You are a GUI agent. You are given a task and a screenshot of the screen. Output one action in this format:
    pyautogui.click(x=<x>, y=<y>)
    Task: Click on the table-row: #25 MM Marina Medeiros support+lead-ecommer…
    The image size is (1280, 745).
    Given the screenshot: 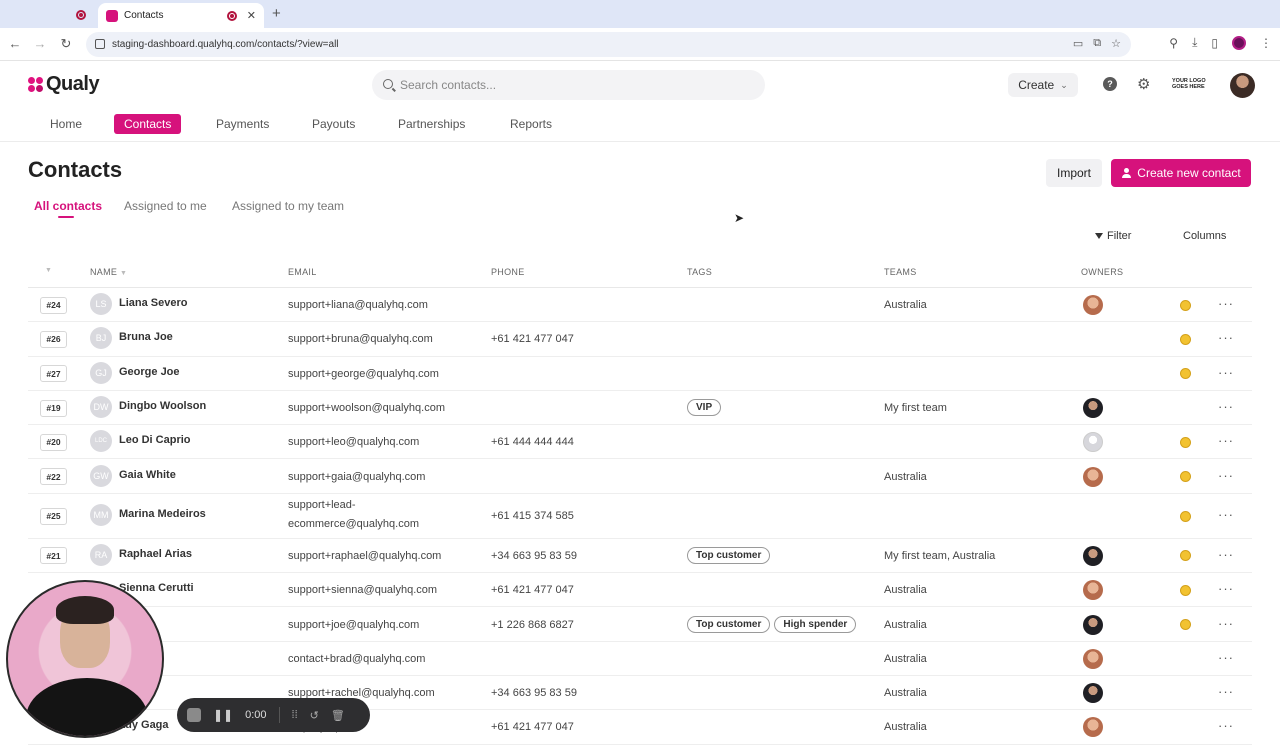 What is the action you would take?
    pyautogui.click(x=640, y=516)
    